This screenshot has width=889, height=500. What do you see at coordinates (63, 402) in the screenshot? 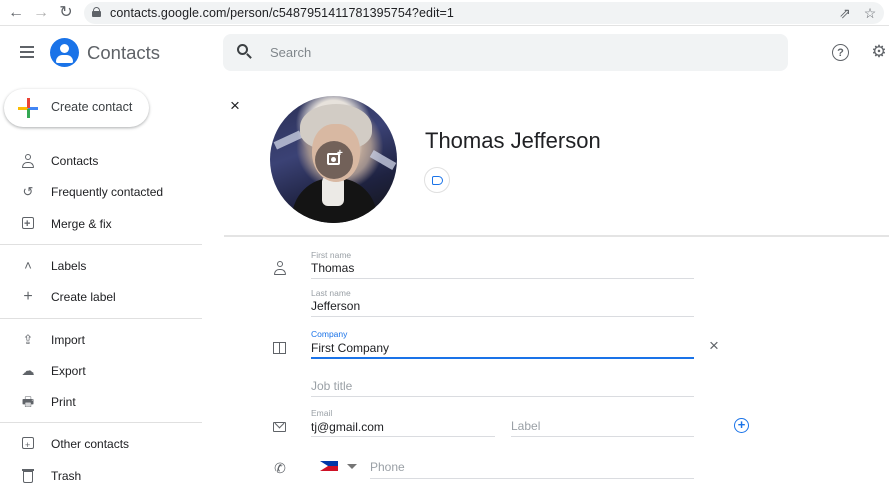
I see `sidebar-item-label: Print` at bounding box center [63, 402].